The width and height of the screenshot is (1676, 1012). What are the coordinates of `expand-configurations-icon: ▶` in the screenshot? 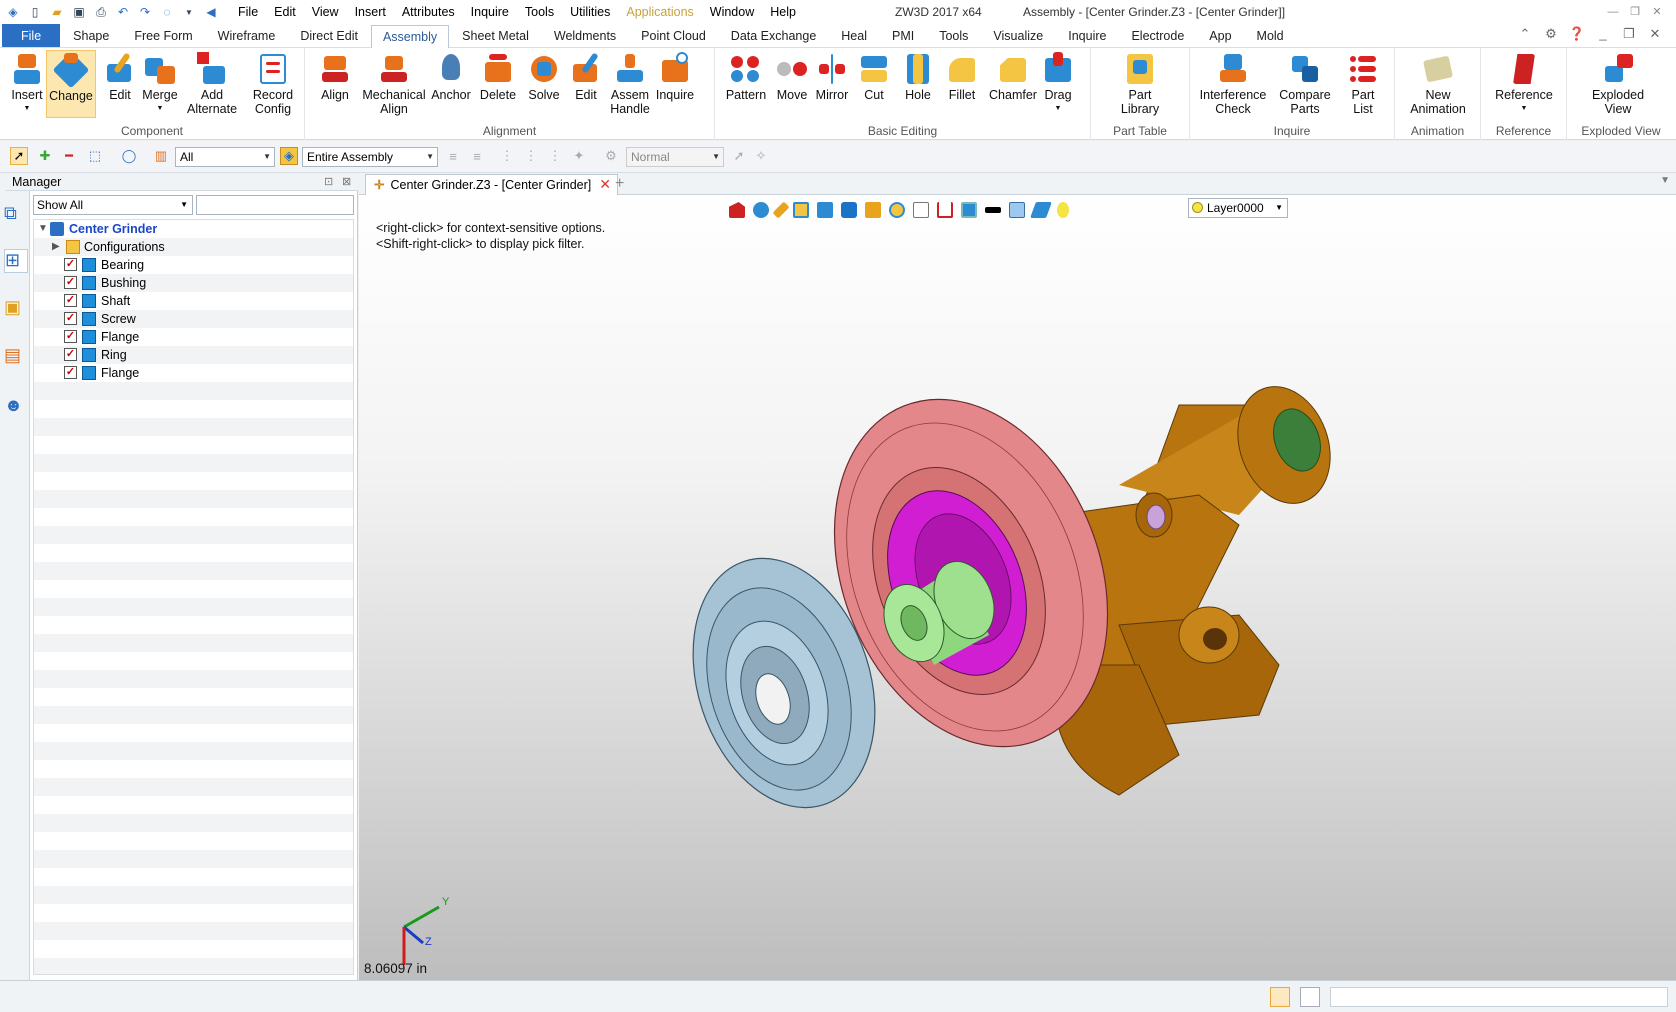 It's located at (56, 247).